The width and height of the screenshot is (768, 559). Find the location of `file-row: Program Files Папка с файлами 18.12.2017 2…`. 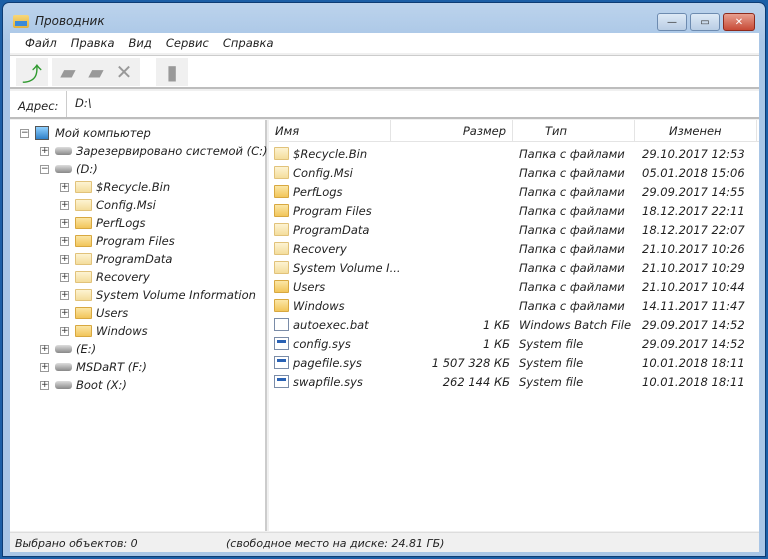

file-row: Program Files Папка с файлами 18.12.2017 2… is located at coordinates (514, 211).